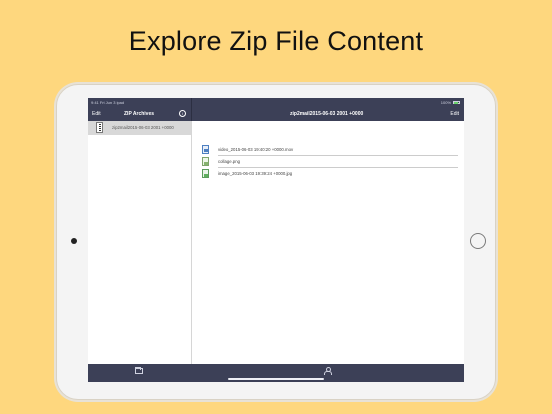 This screenshot has height=414, width=552. What do you see at coordinates (256, 149) in the screenshot?
I see `file-name: video_2015-06-03 19:40:20 +0000.mov` at bounding box center [256, 149].